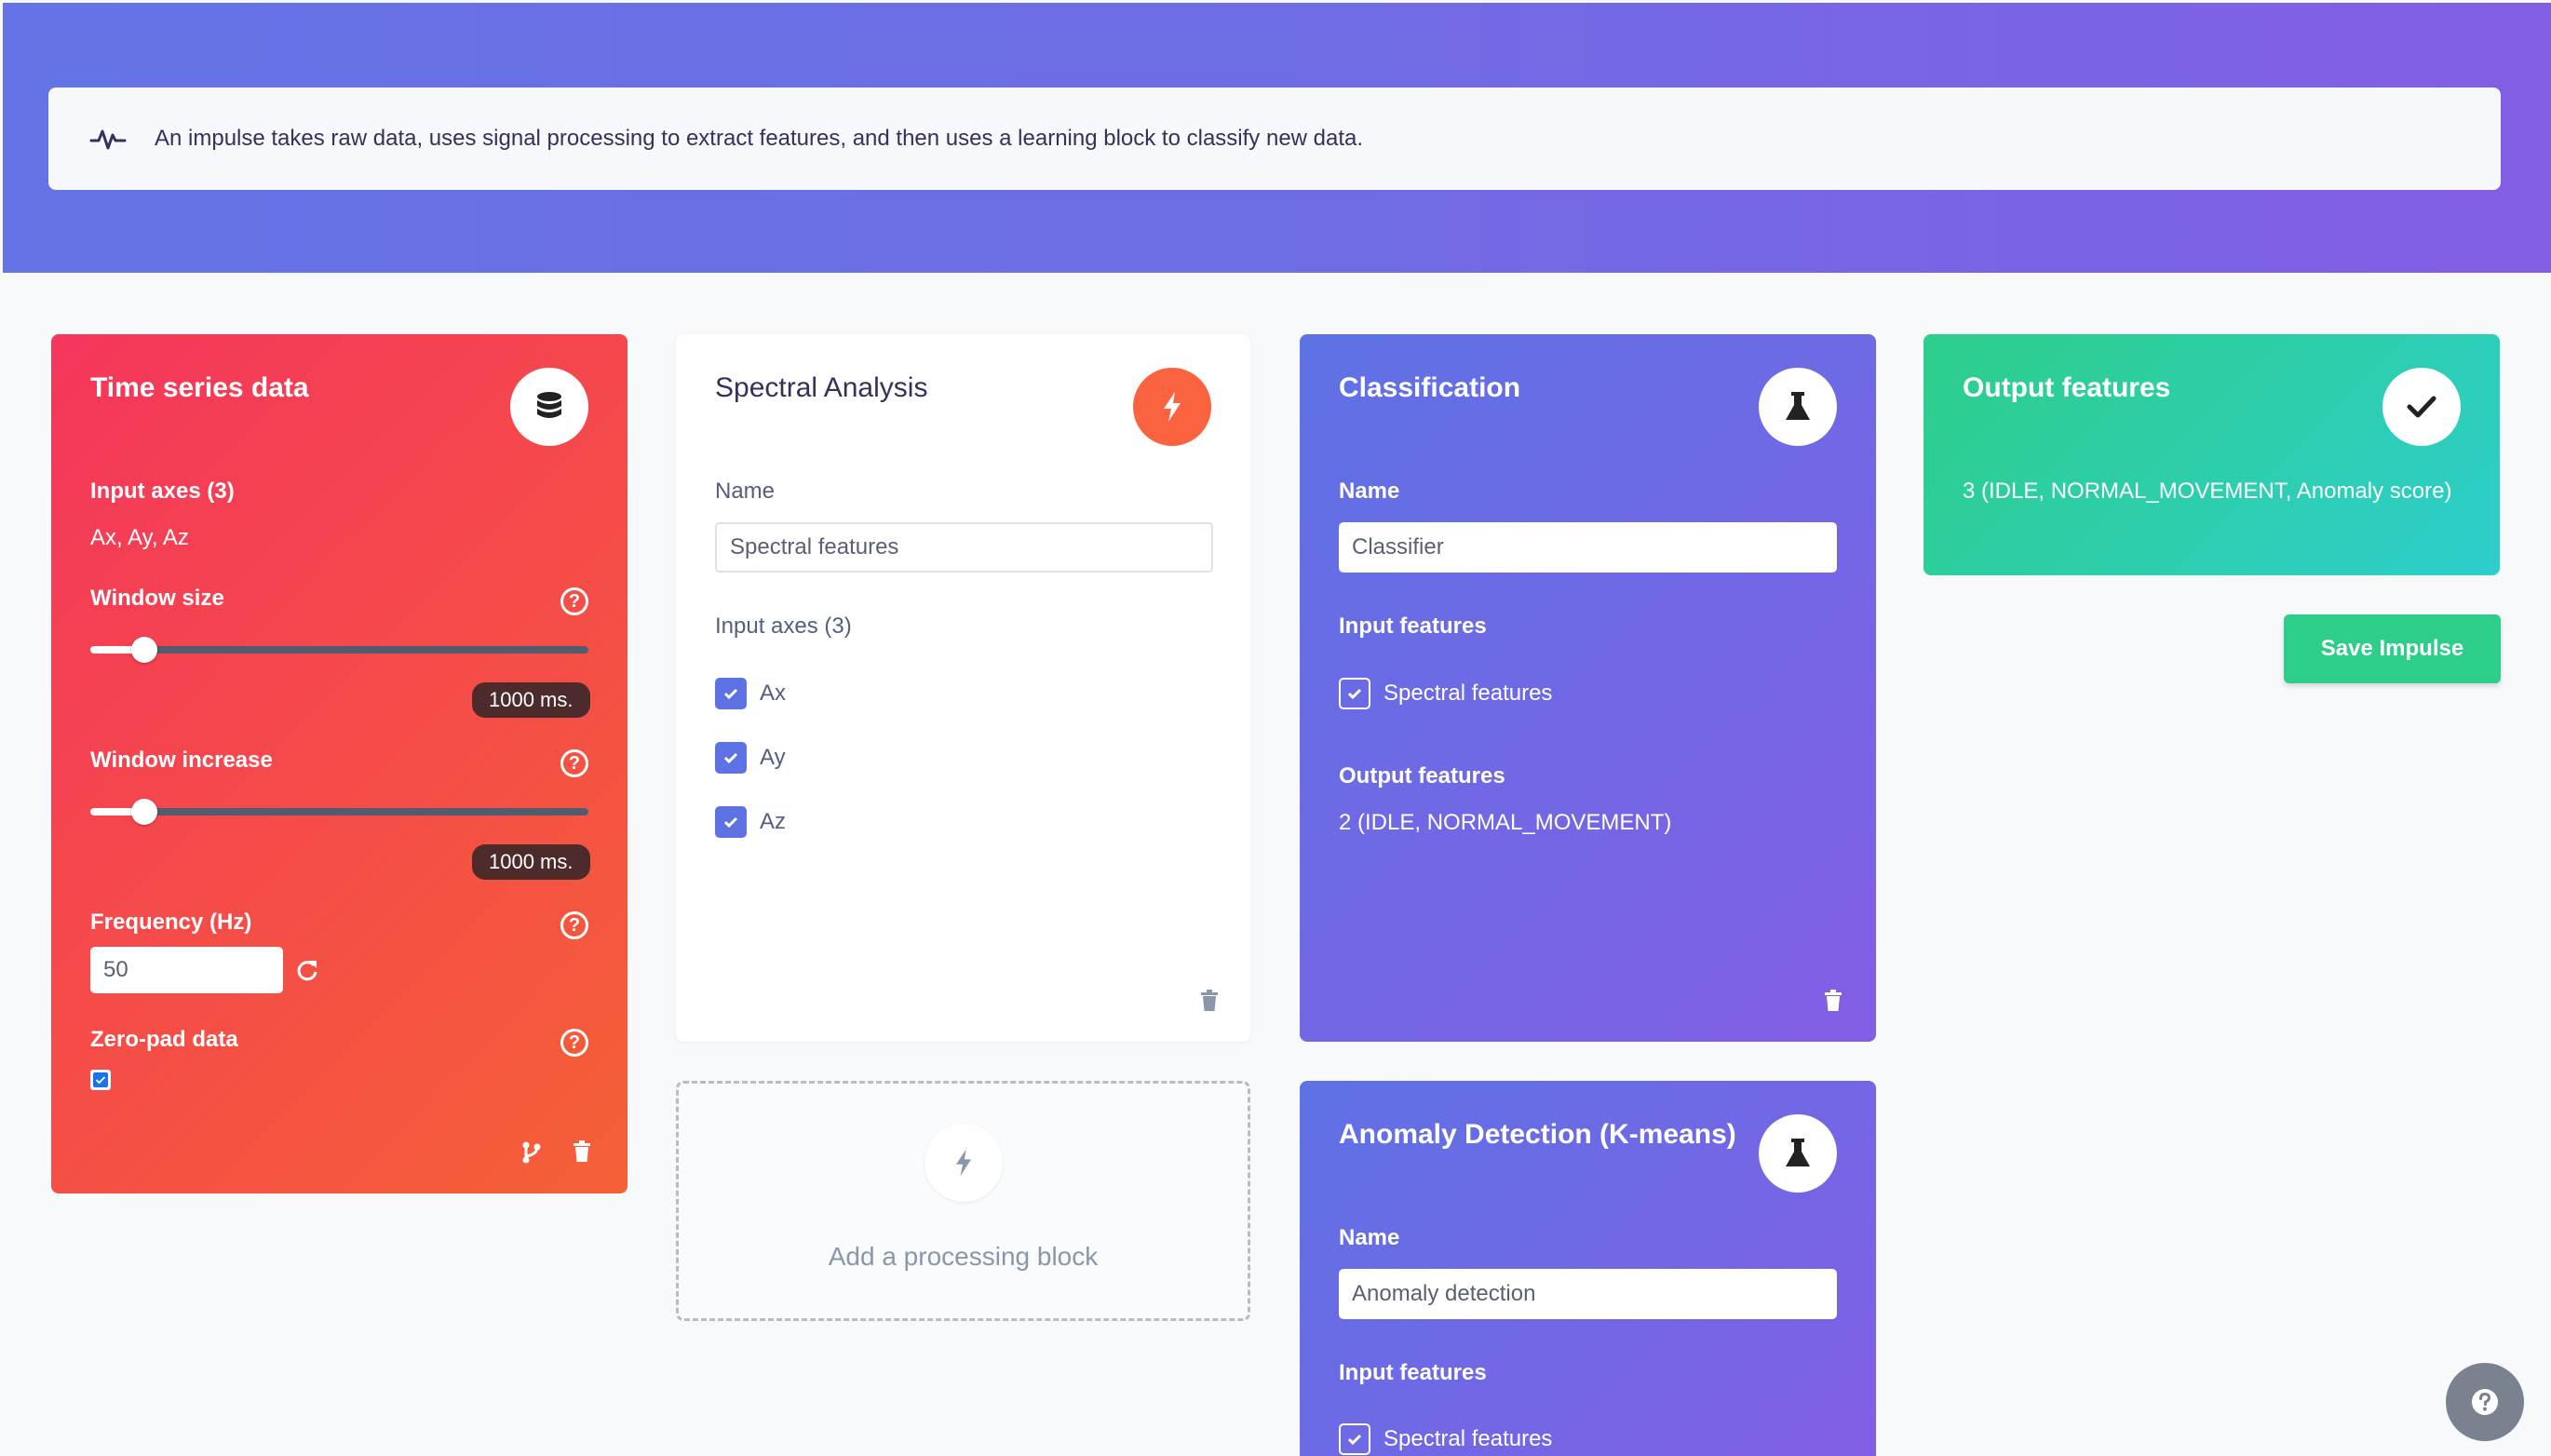  What do you see at coordinates (531, 862) in the screenshot?
I see `window-increase-value-badge: 1000 ms.` at bounding box center [531, 862].